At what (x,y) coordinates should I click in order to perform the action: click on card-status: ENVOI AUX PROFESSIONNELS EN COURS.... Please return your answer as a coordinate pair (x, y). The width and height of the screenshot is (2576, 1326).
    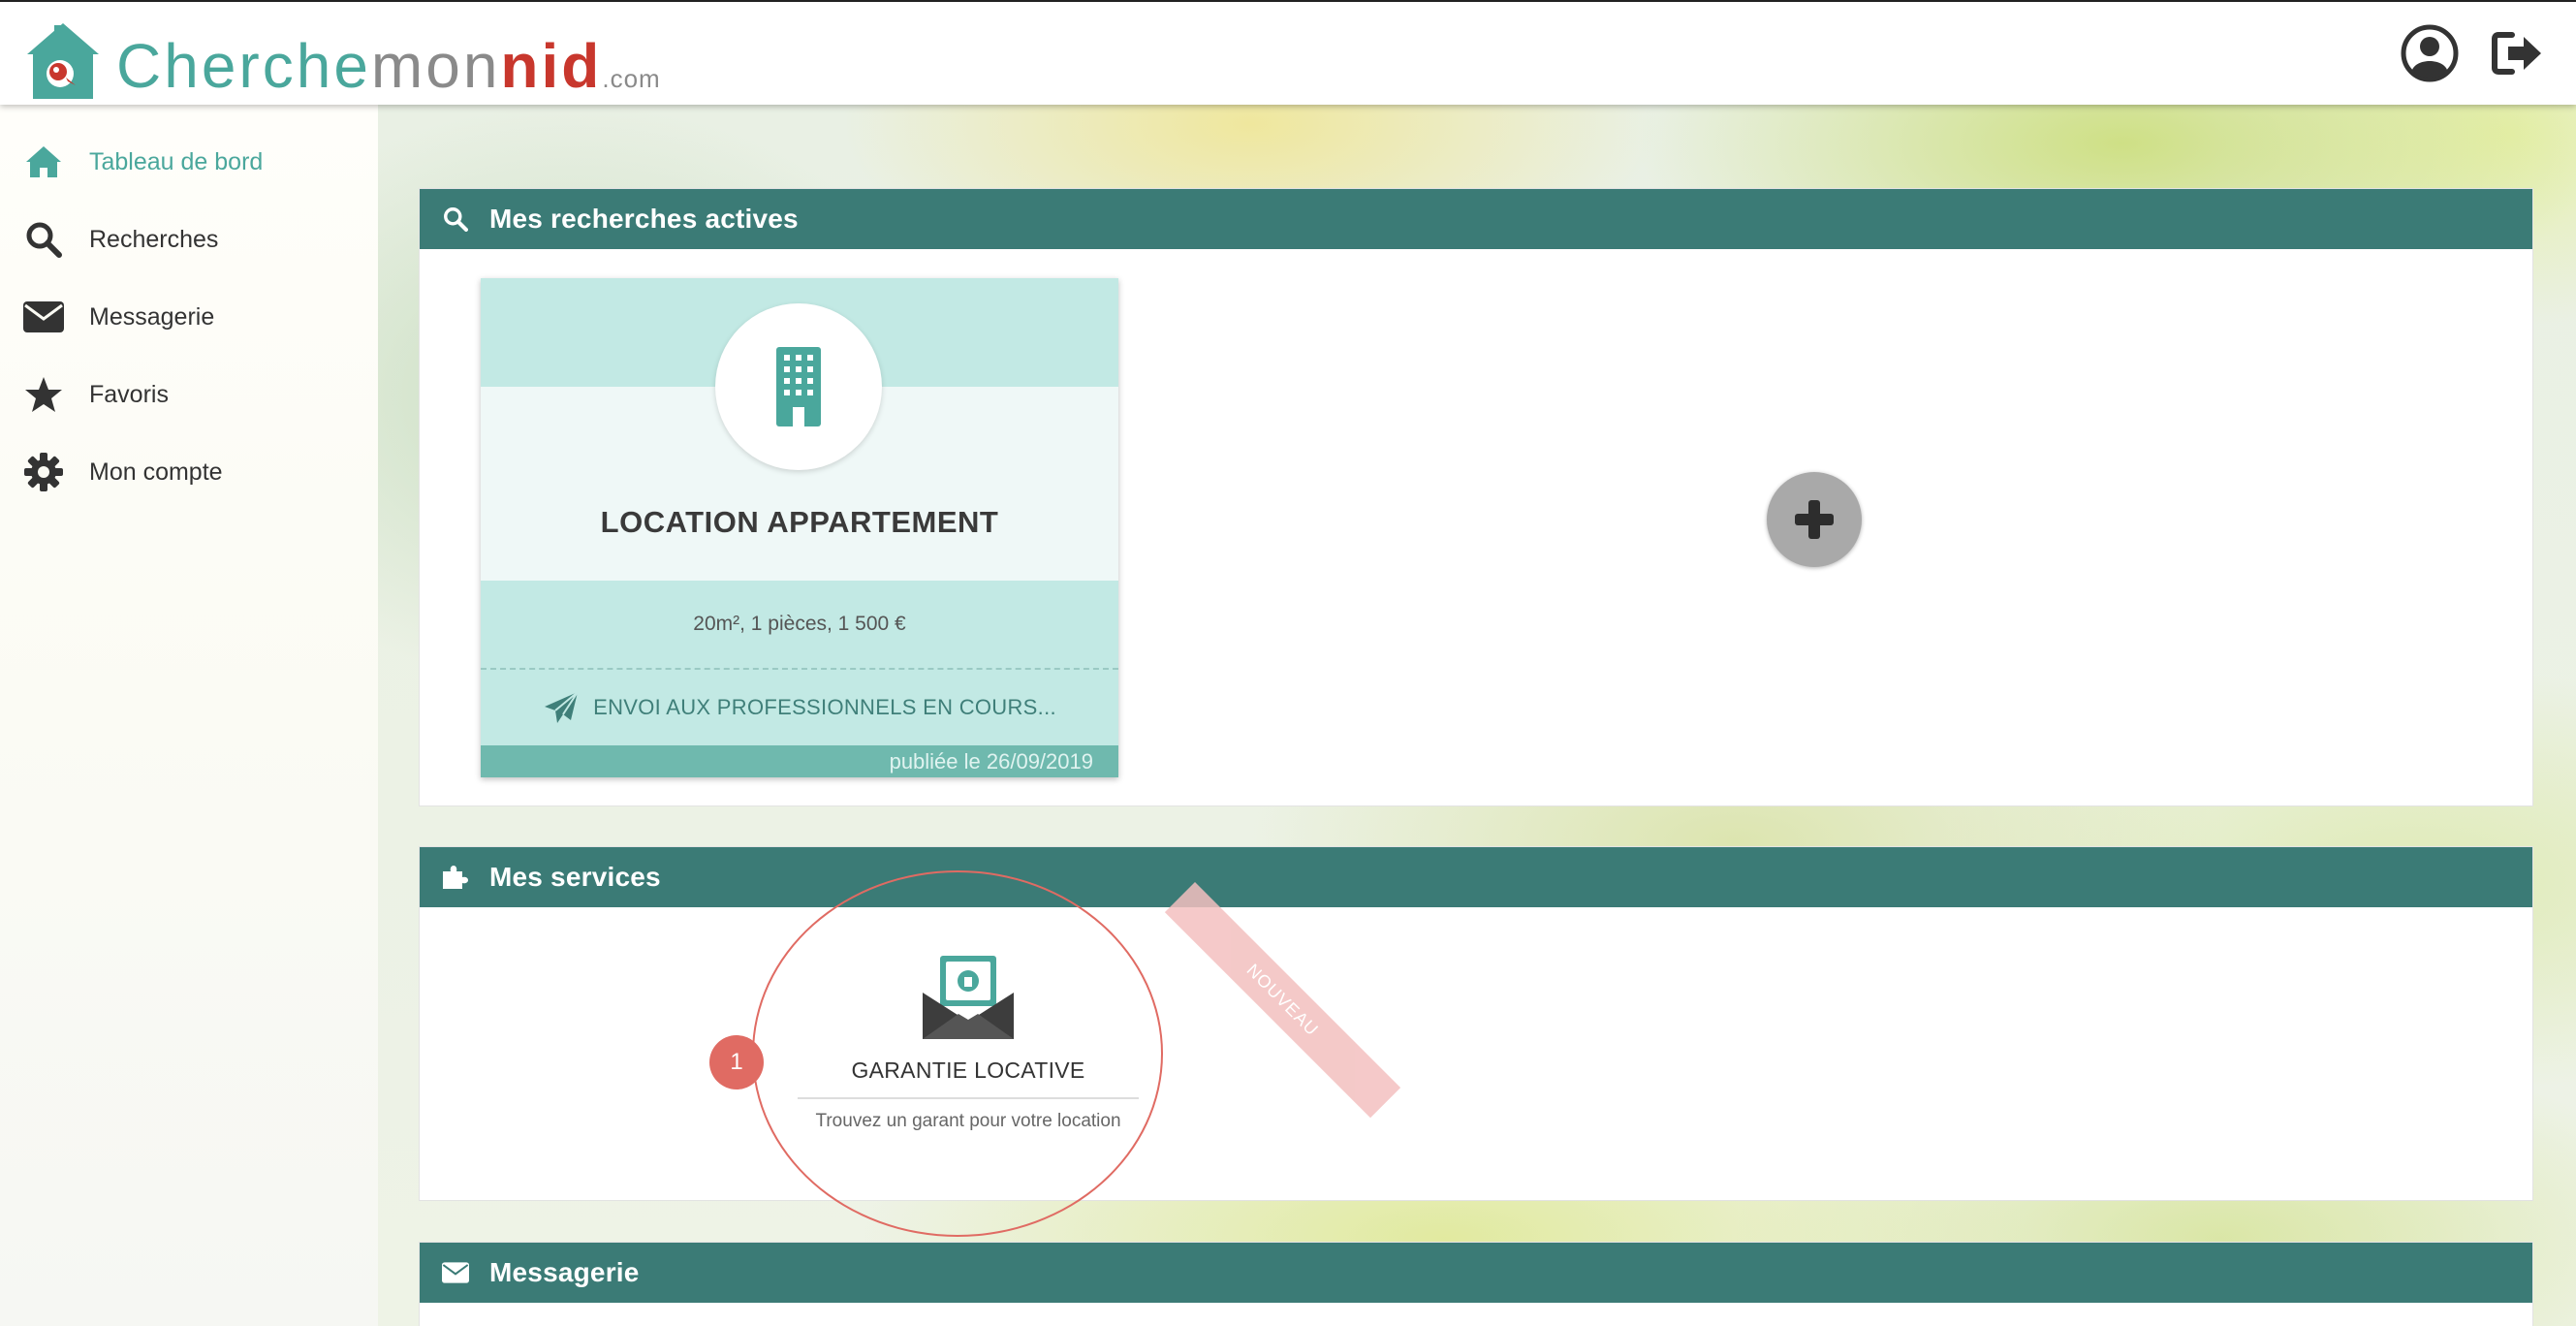
    Looking at the image, I should click on (799, 706).